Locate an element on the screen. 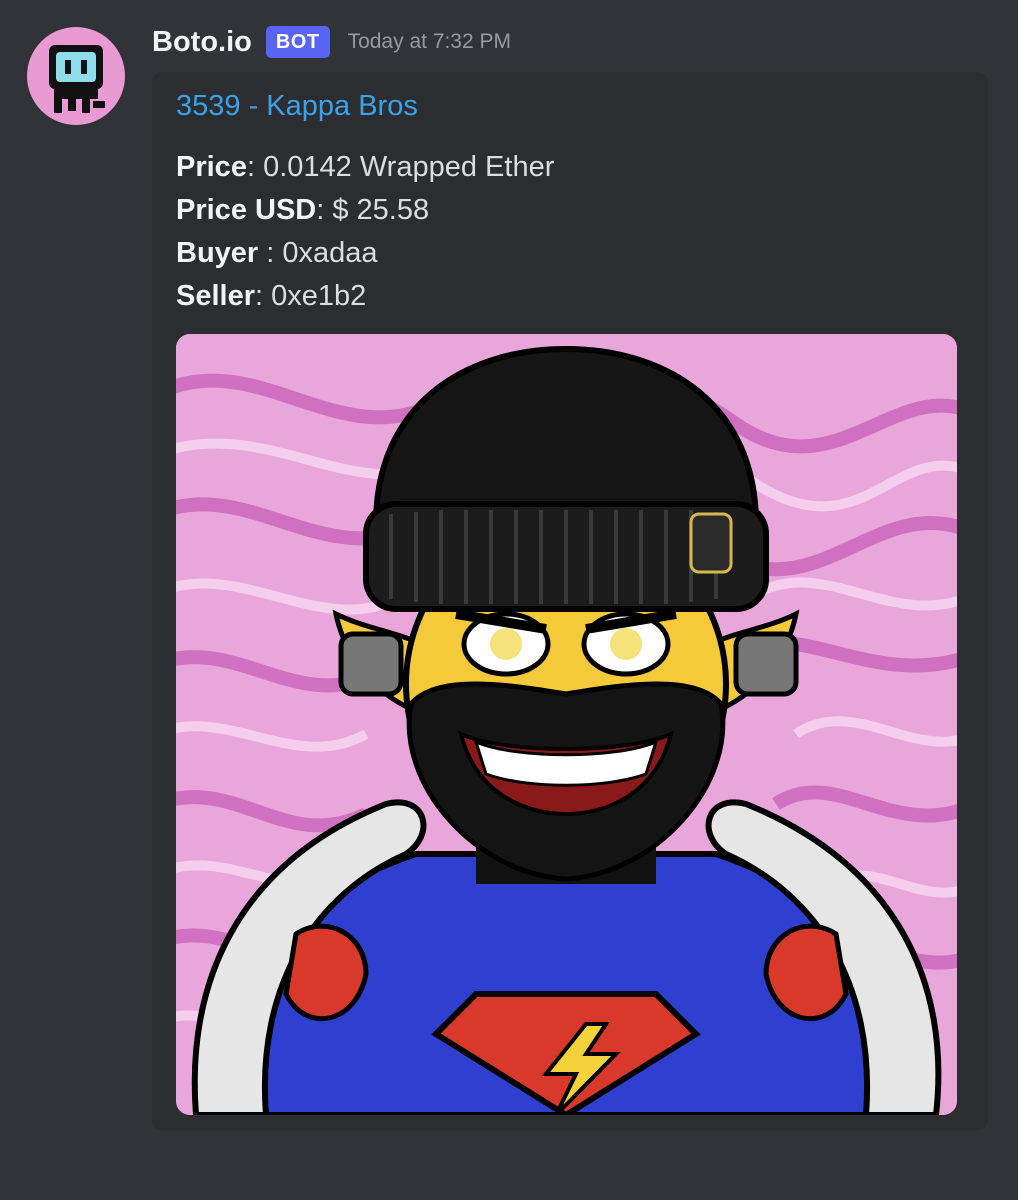  field-value: 0xadaa is located at coordinates (330, 253).